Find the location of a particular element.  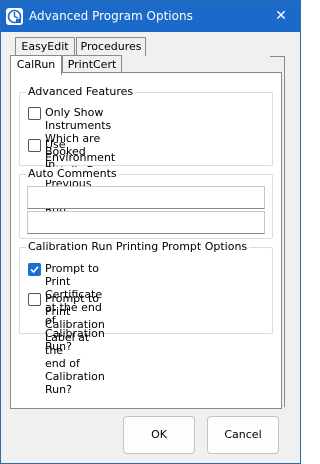

tab-easyedit: EasyEdit is located at coordinates (45, 46).